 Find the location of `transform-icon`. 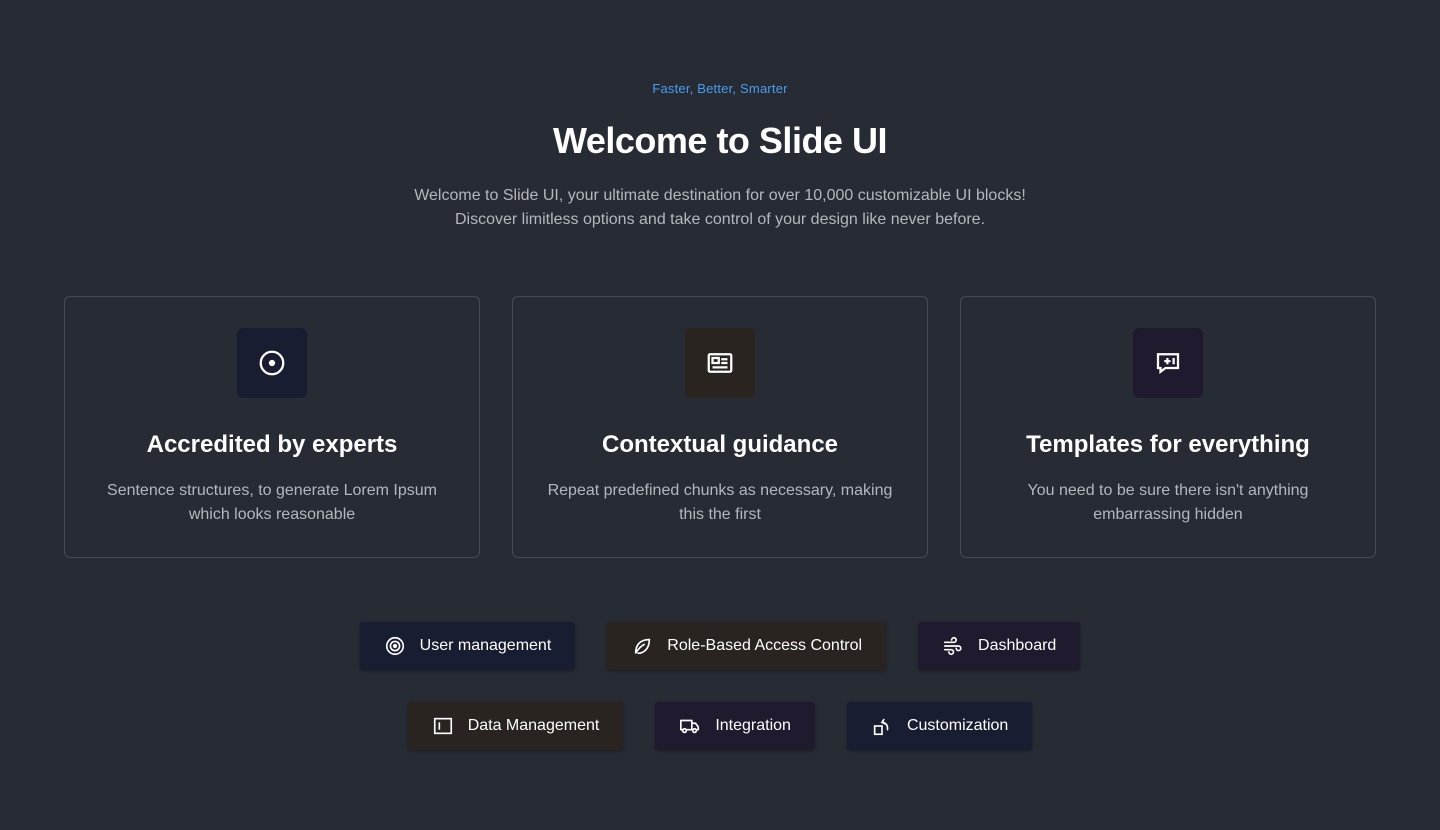

transform-icon is located at coordinates (881, 727).